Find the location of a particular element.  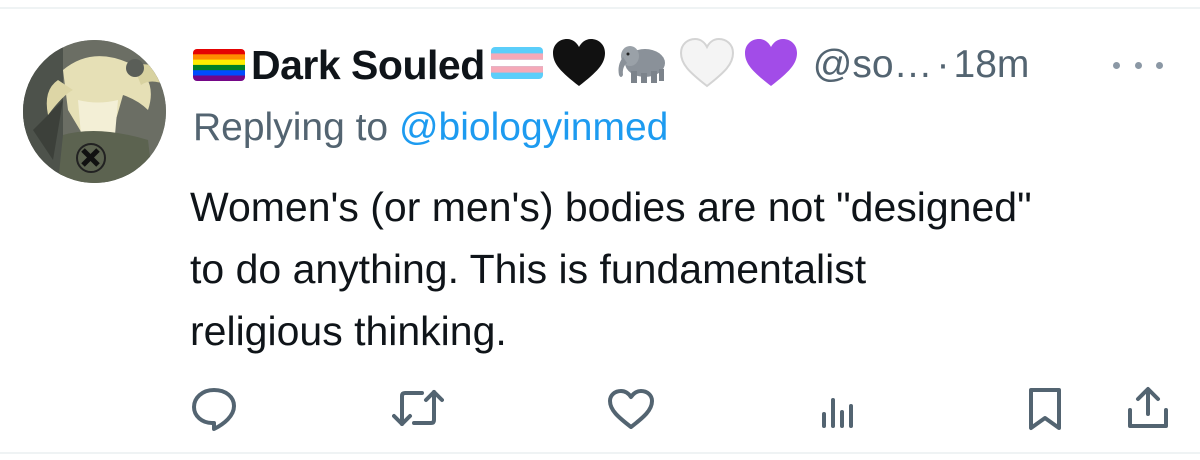

bottom-divider is located at coordinates (600, 453).